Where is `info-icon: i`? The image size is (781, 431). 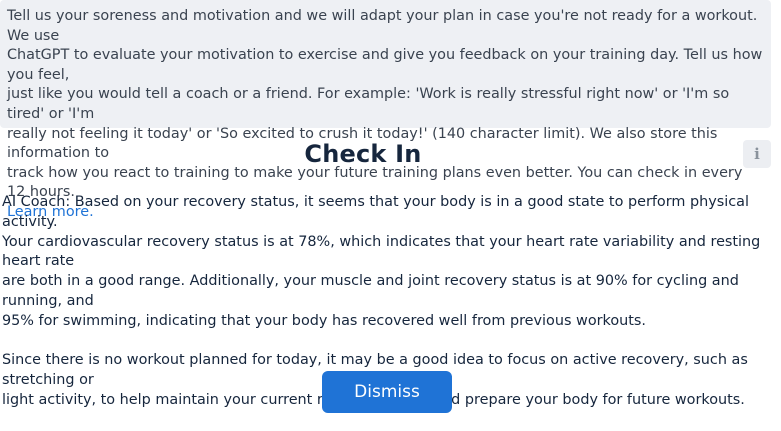
info-icon: i is located at coordinates (757, 153).